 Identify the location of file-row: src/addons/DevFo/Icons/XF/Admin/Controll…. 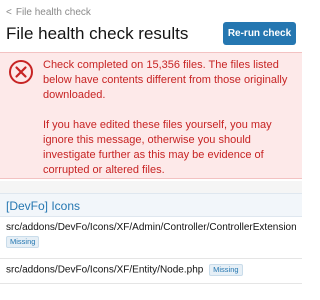
(151, 238).